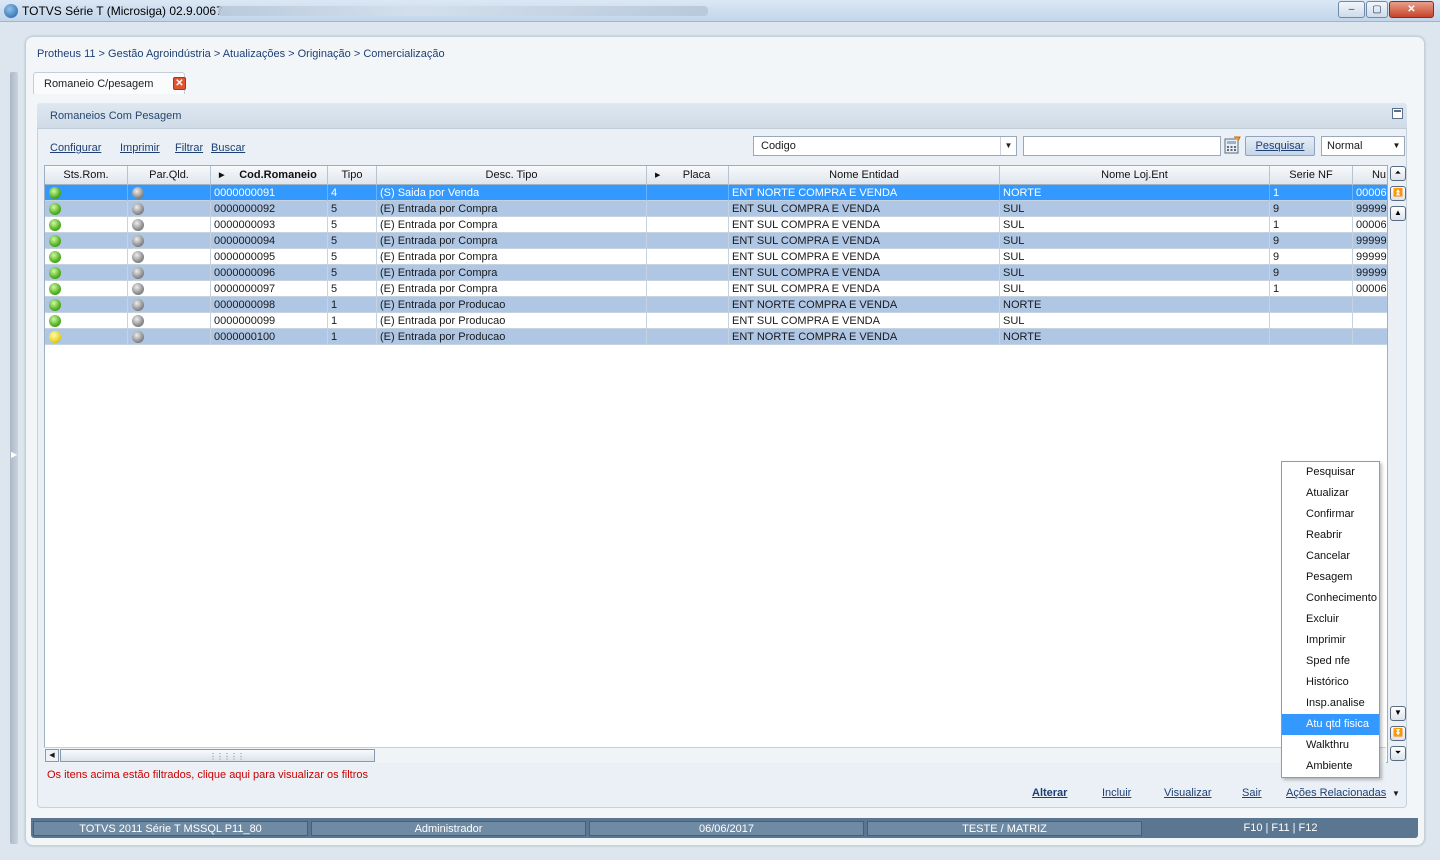 The height and width of the screenshot is (860, 1440). What do you see at coordinates (1411, 9) in the screenshot?
I see `close-window-button: ✕` at bounding box center [1411, 9].